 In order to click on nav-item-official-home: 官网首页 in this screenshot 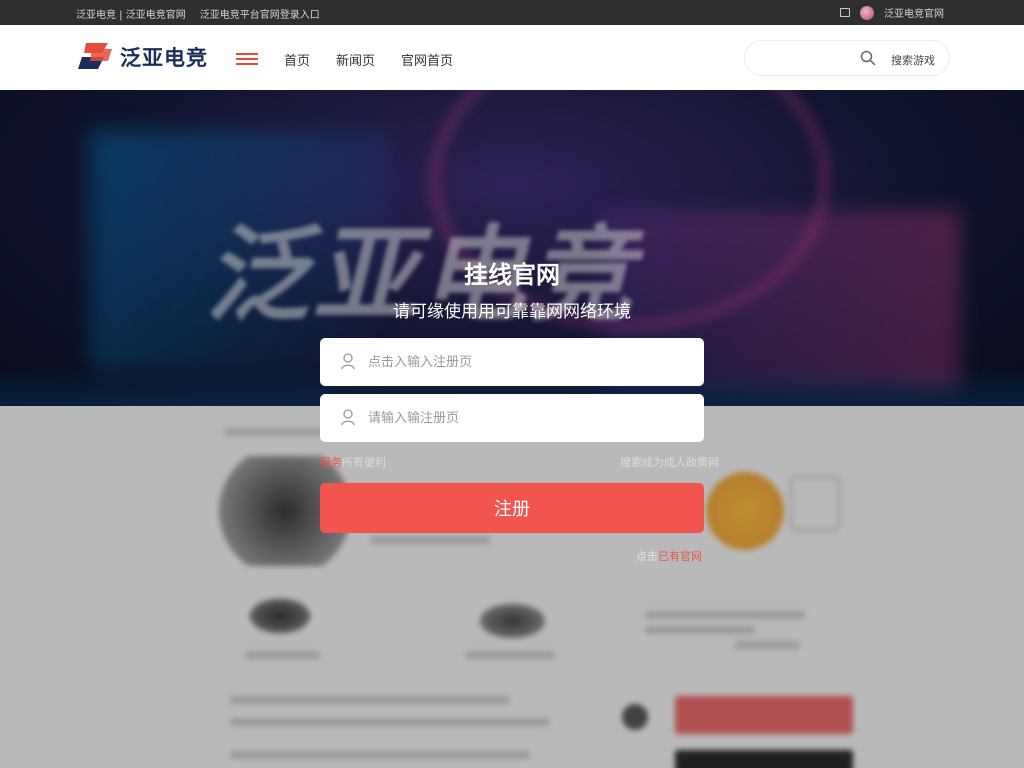, I will do `click(427, 59)`.